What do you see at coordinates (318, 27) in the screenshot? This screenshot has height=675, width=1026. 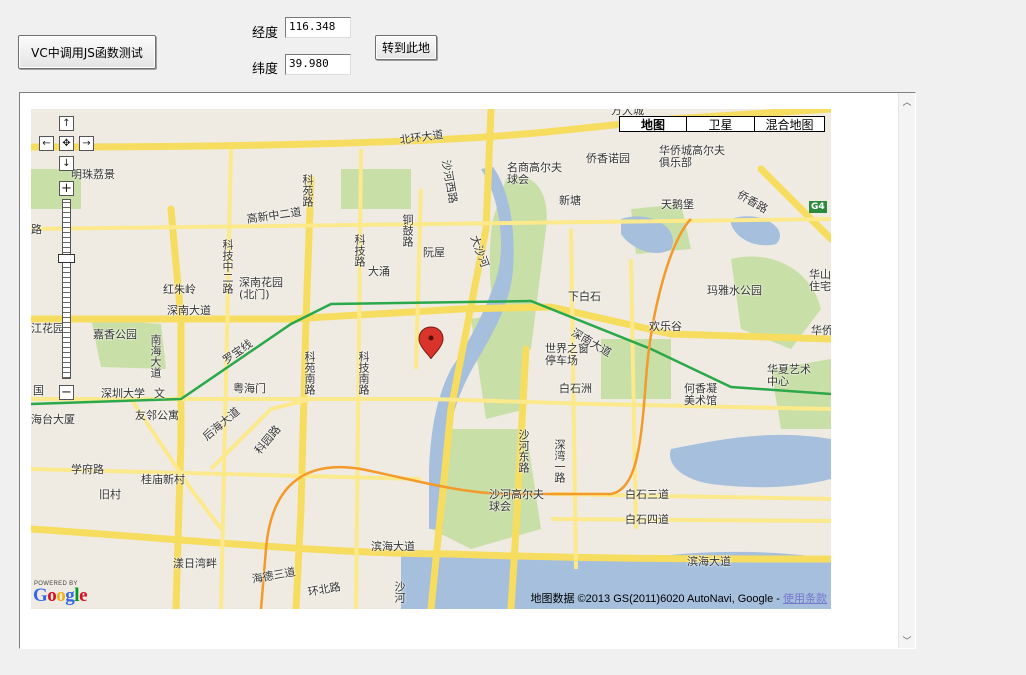 I see `longitude-input: 116.348` at bounding box center [318, 27].